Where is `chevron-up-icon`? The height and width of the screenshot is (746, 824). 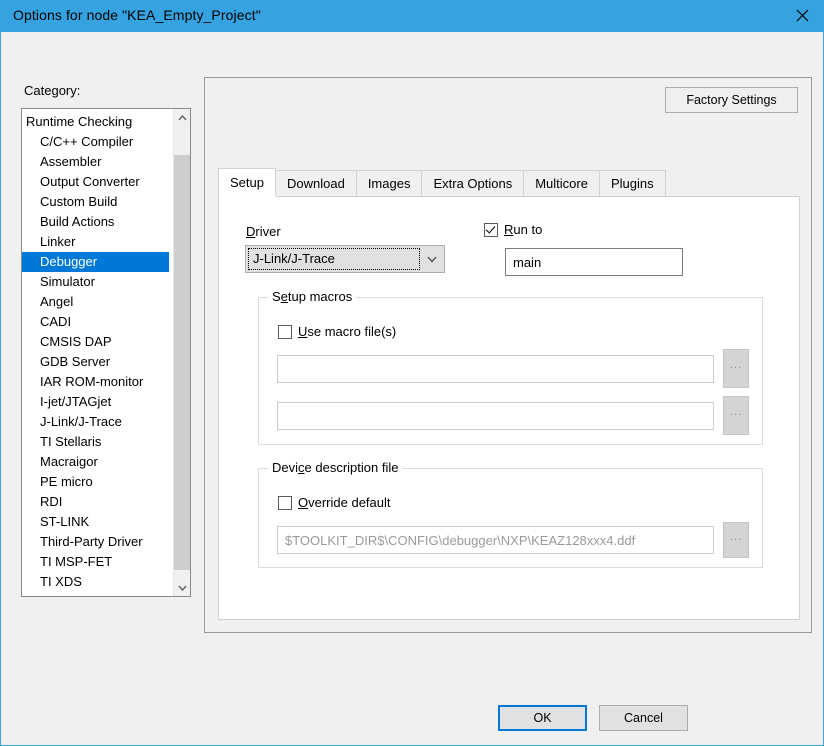
chevron-up-icon is located at coordinates (182, 117).